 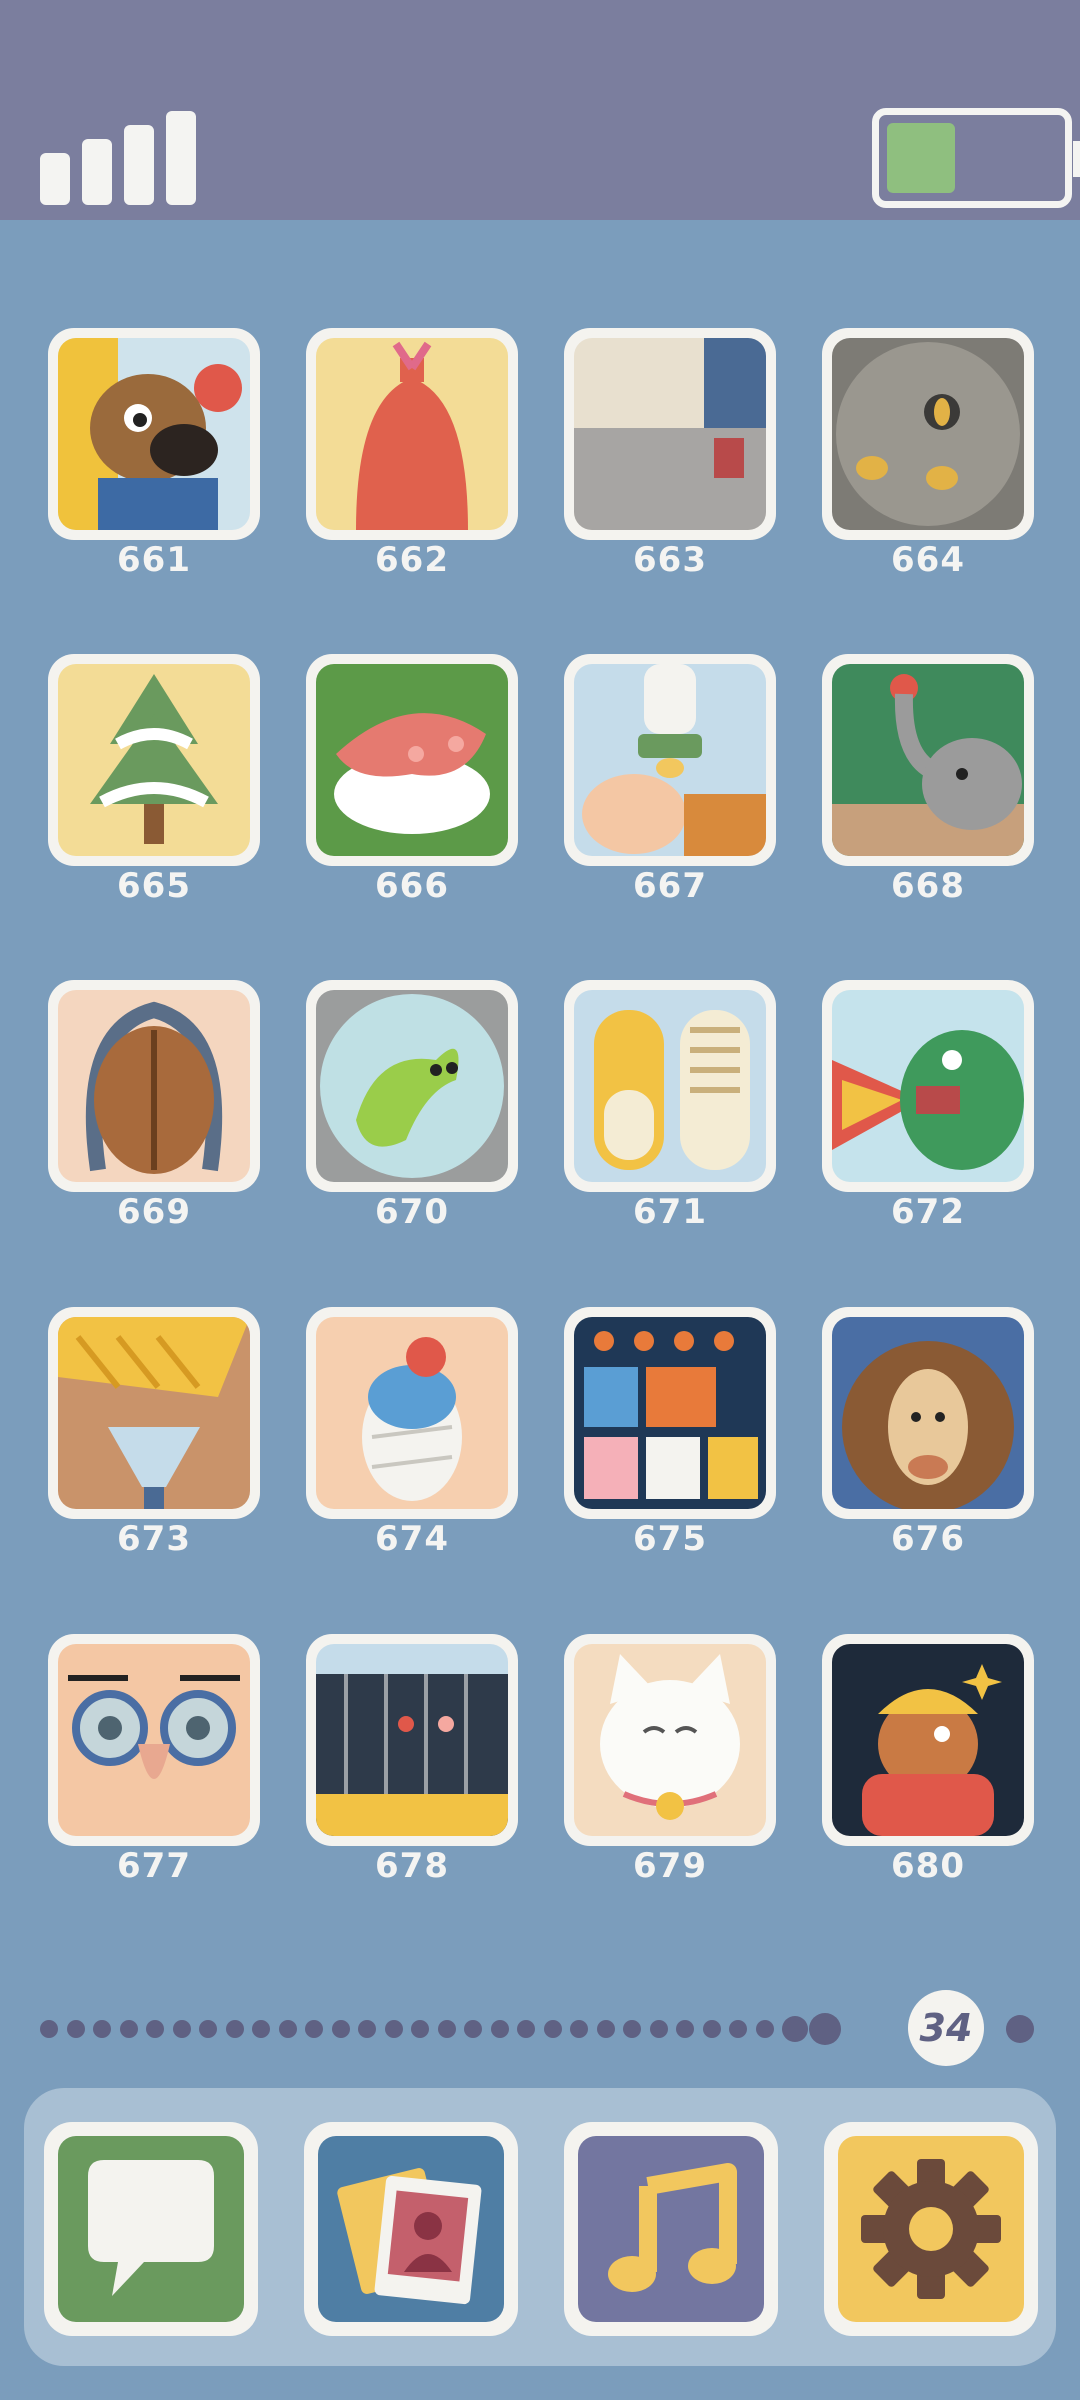 I want to click on snowy-tree-icon, so click(x=154, y=760).